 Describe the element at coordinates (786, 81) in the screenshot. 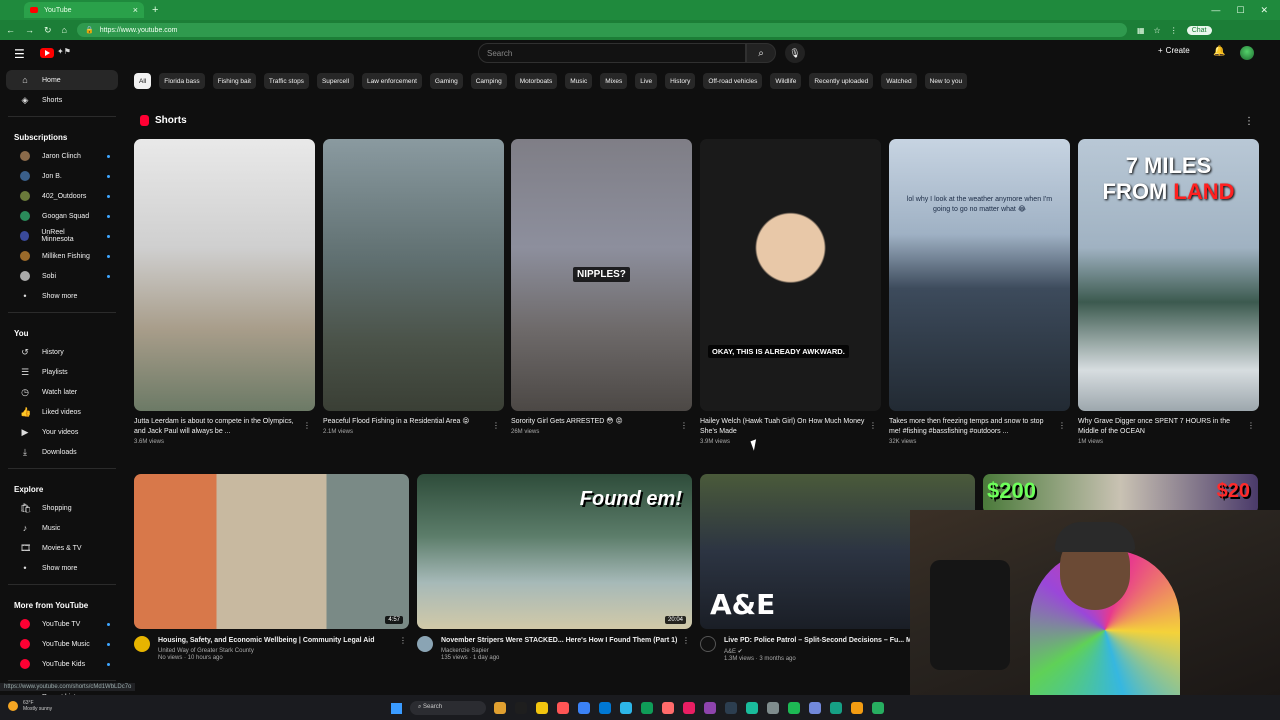

I see `filter-chip: Wildlife` at that location.